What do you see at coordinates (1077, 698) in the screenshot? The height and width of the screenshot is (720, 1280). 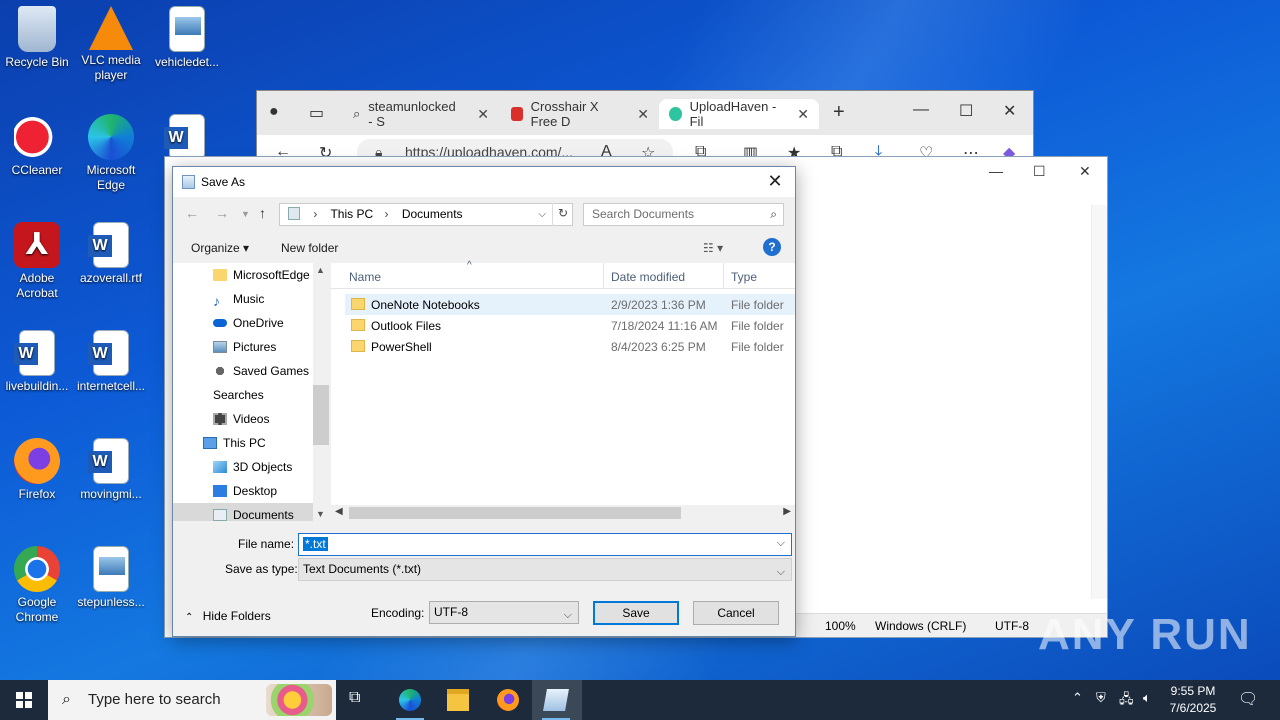 I see `chevron-up-icon: ⌃` at bounding box center [1077, 698].